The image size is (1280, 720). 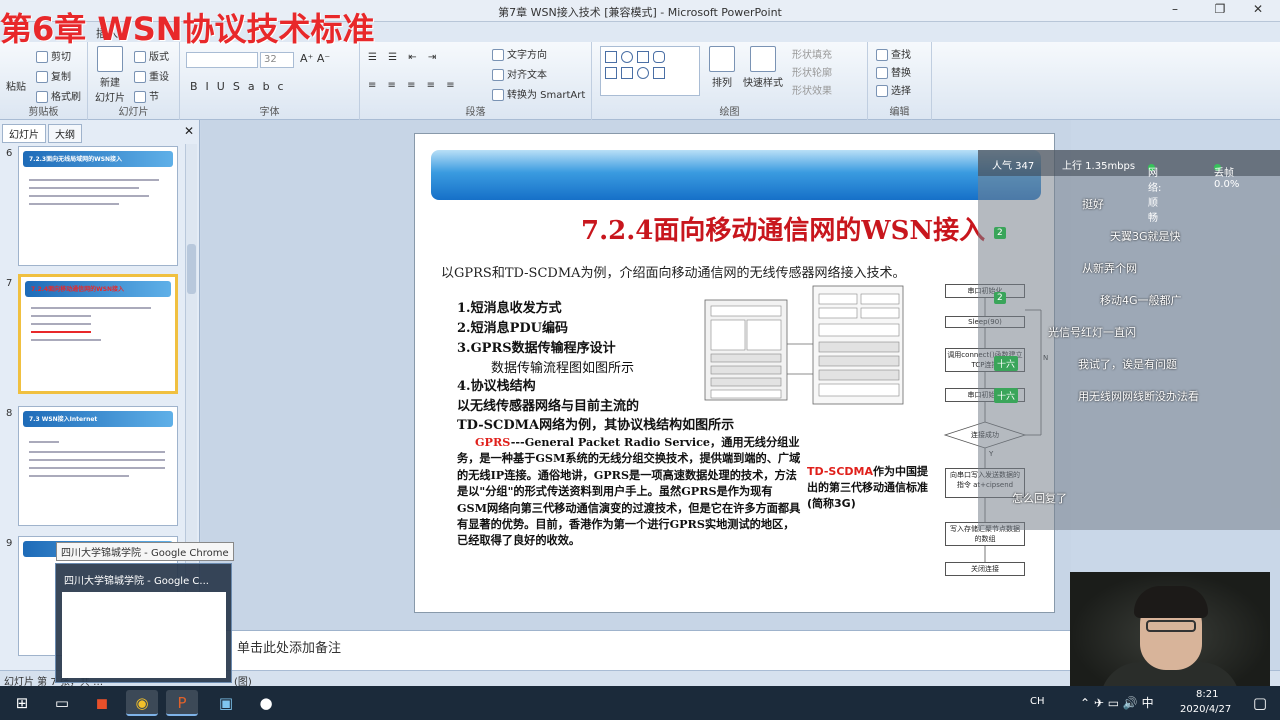 What do you see at coordinates (65, 133) in the screenshot?
I see `tab-outline: 大纲` at bounding box center [65, 133].